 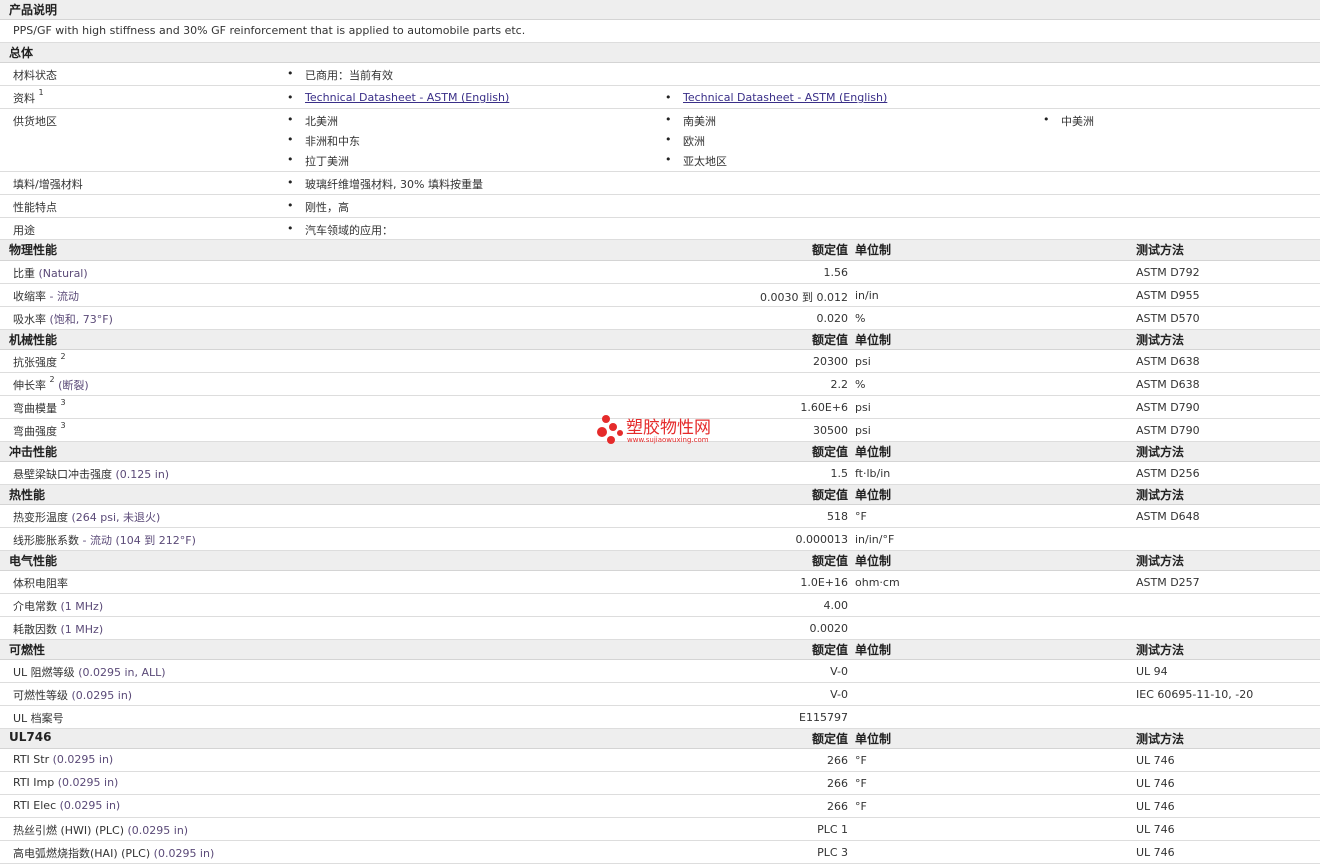 I want to click on nominal-value: PLC 3, so click(x=832, y=852).